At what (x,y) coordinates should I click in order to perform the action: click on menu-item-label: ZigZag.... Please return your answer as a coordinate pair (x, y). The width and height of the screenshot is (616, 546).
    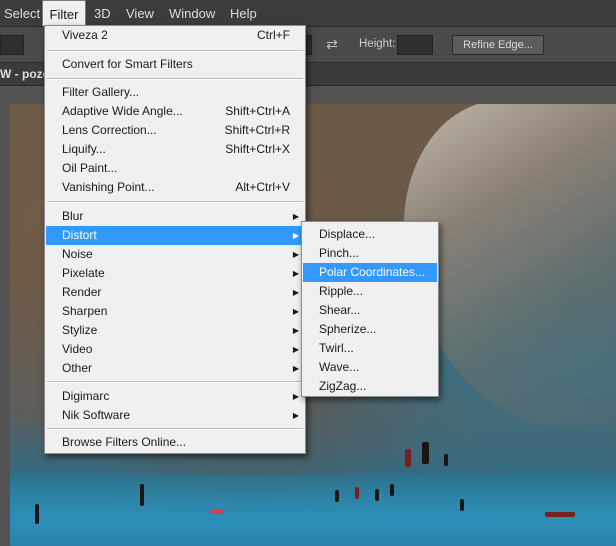
    Looking at the image, I should click on (343, 386).